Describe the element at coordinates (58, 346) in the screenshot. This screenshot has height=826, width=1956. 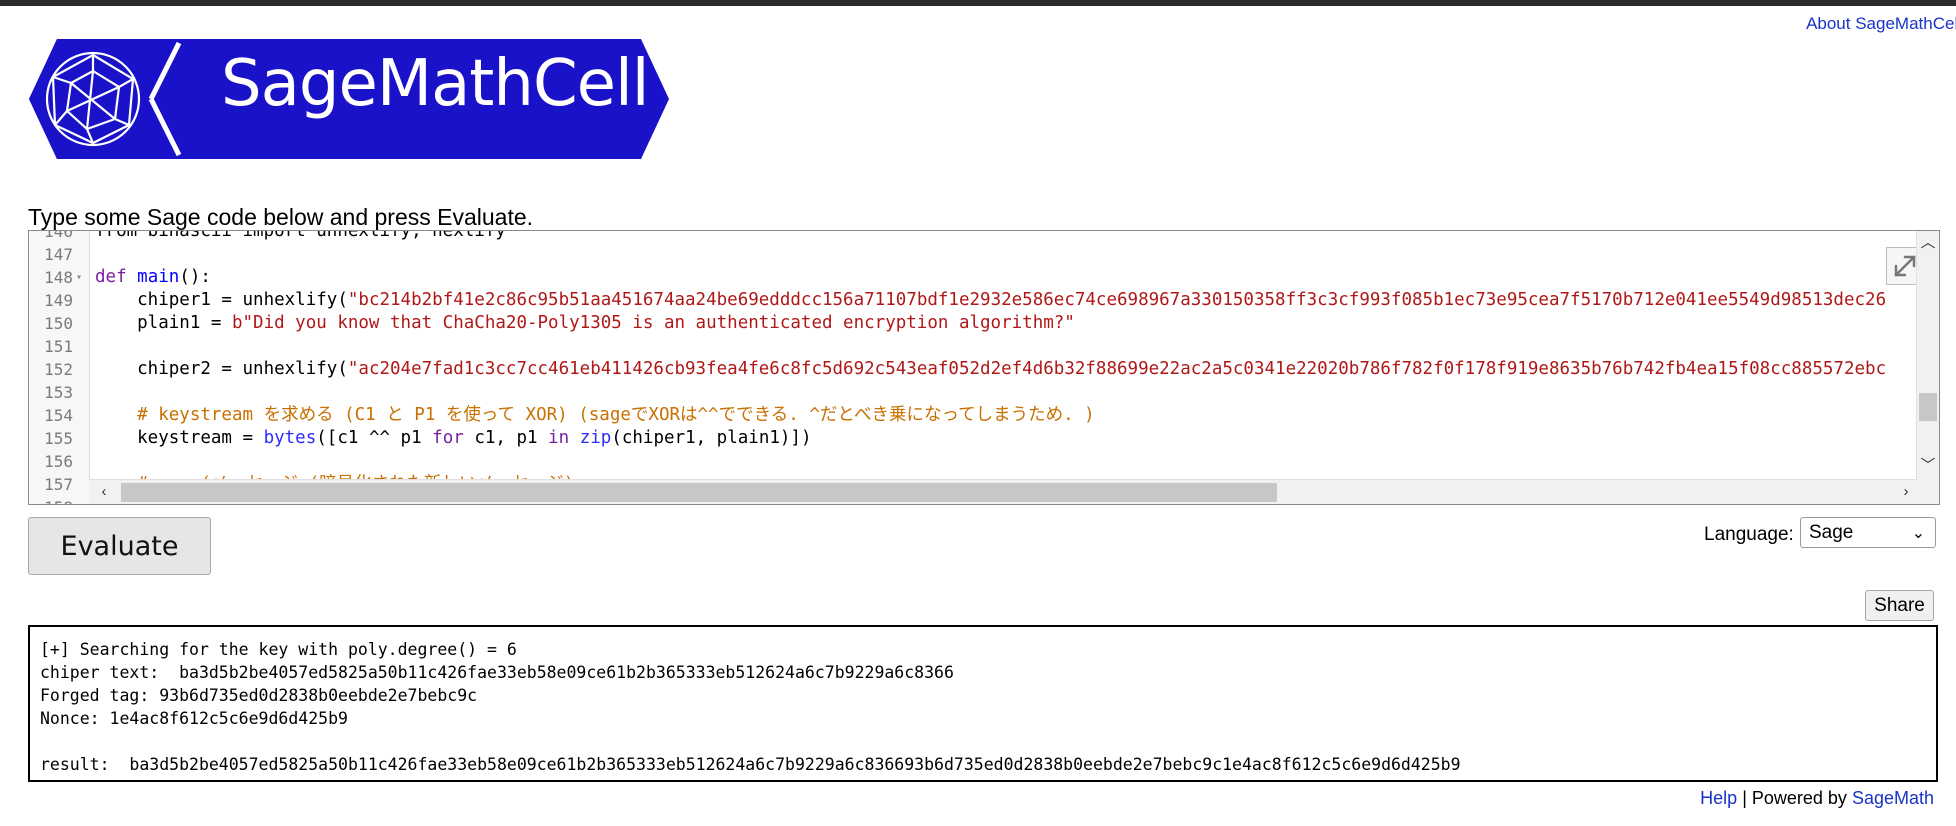
I see `line-number: 151` at that location.